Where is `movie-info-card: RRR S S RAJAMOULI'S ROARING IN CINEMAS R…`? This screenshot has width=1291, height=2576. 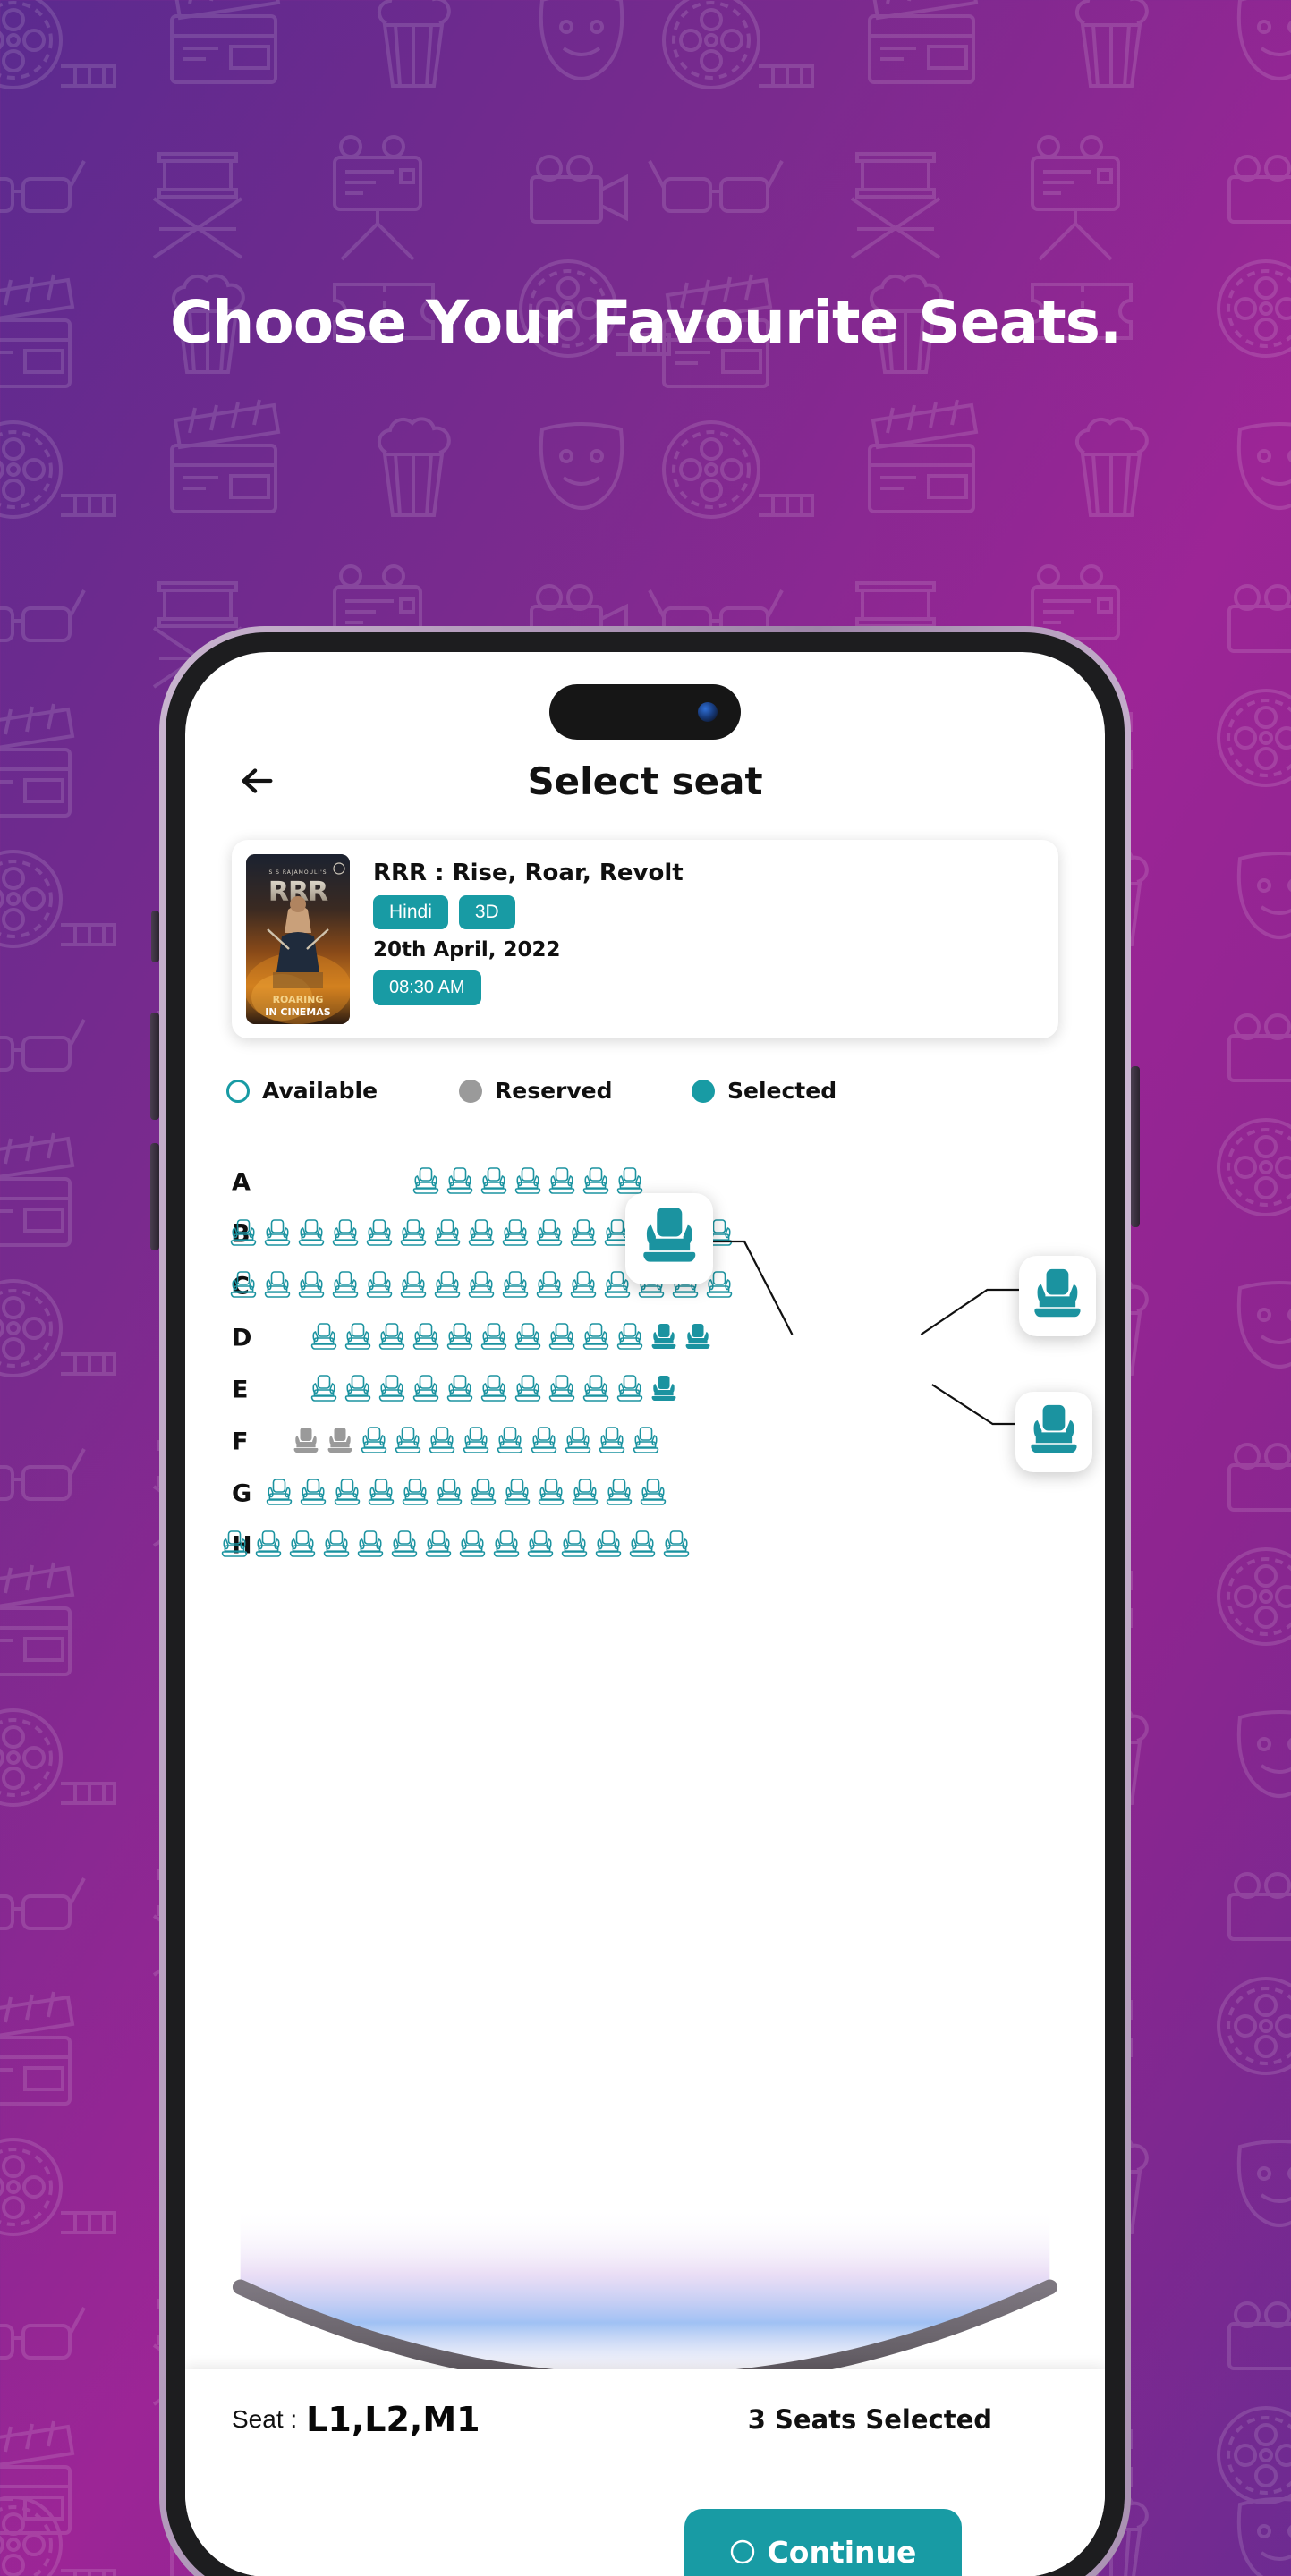 movie-info-card: RRR S S RAJAMOULI'S ROARING IN CINEMAS R… is located at coordinates (645, 939).